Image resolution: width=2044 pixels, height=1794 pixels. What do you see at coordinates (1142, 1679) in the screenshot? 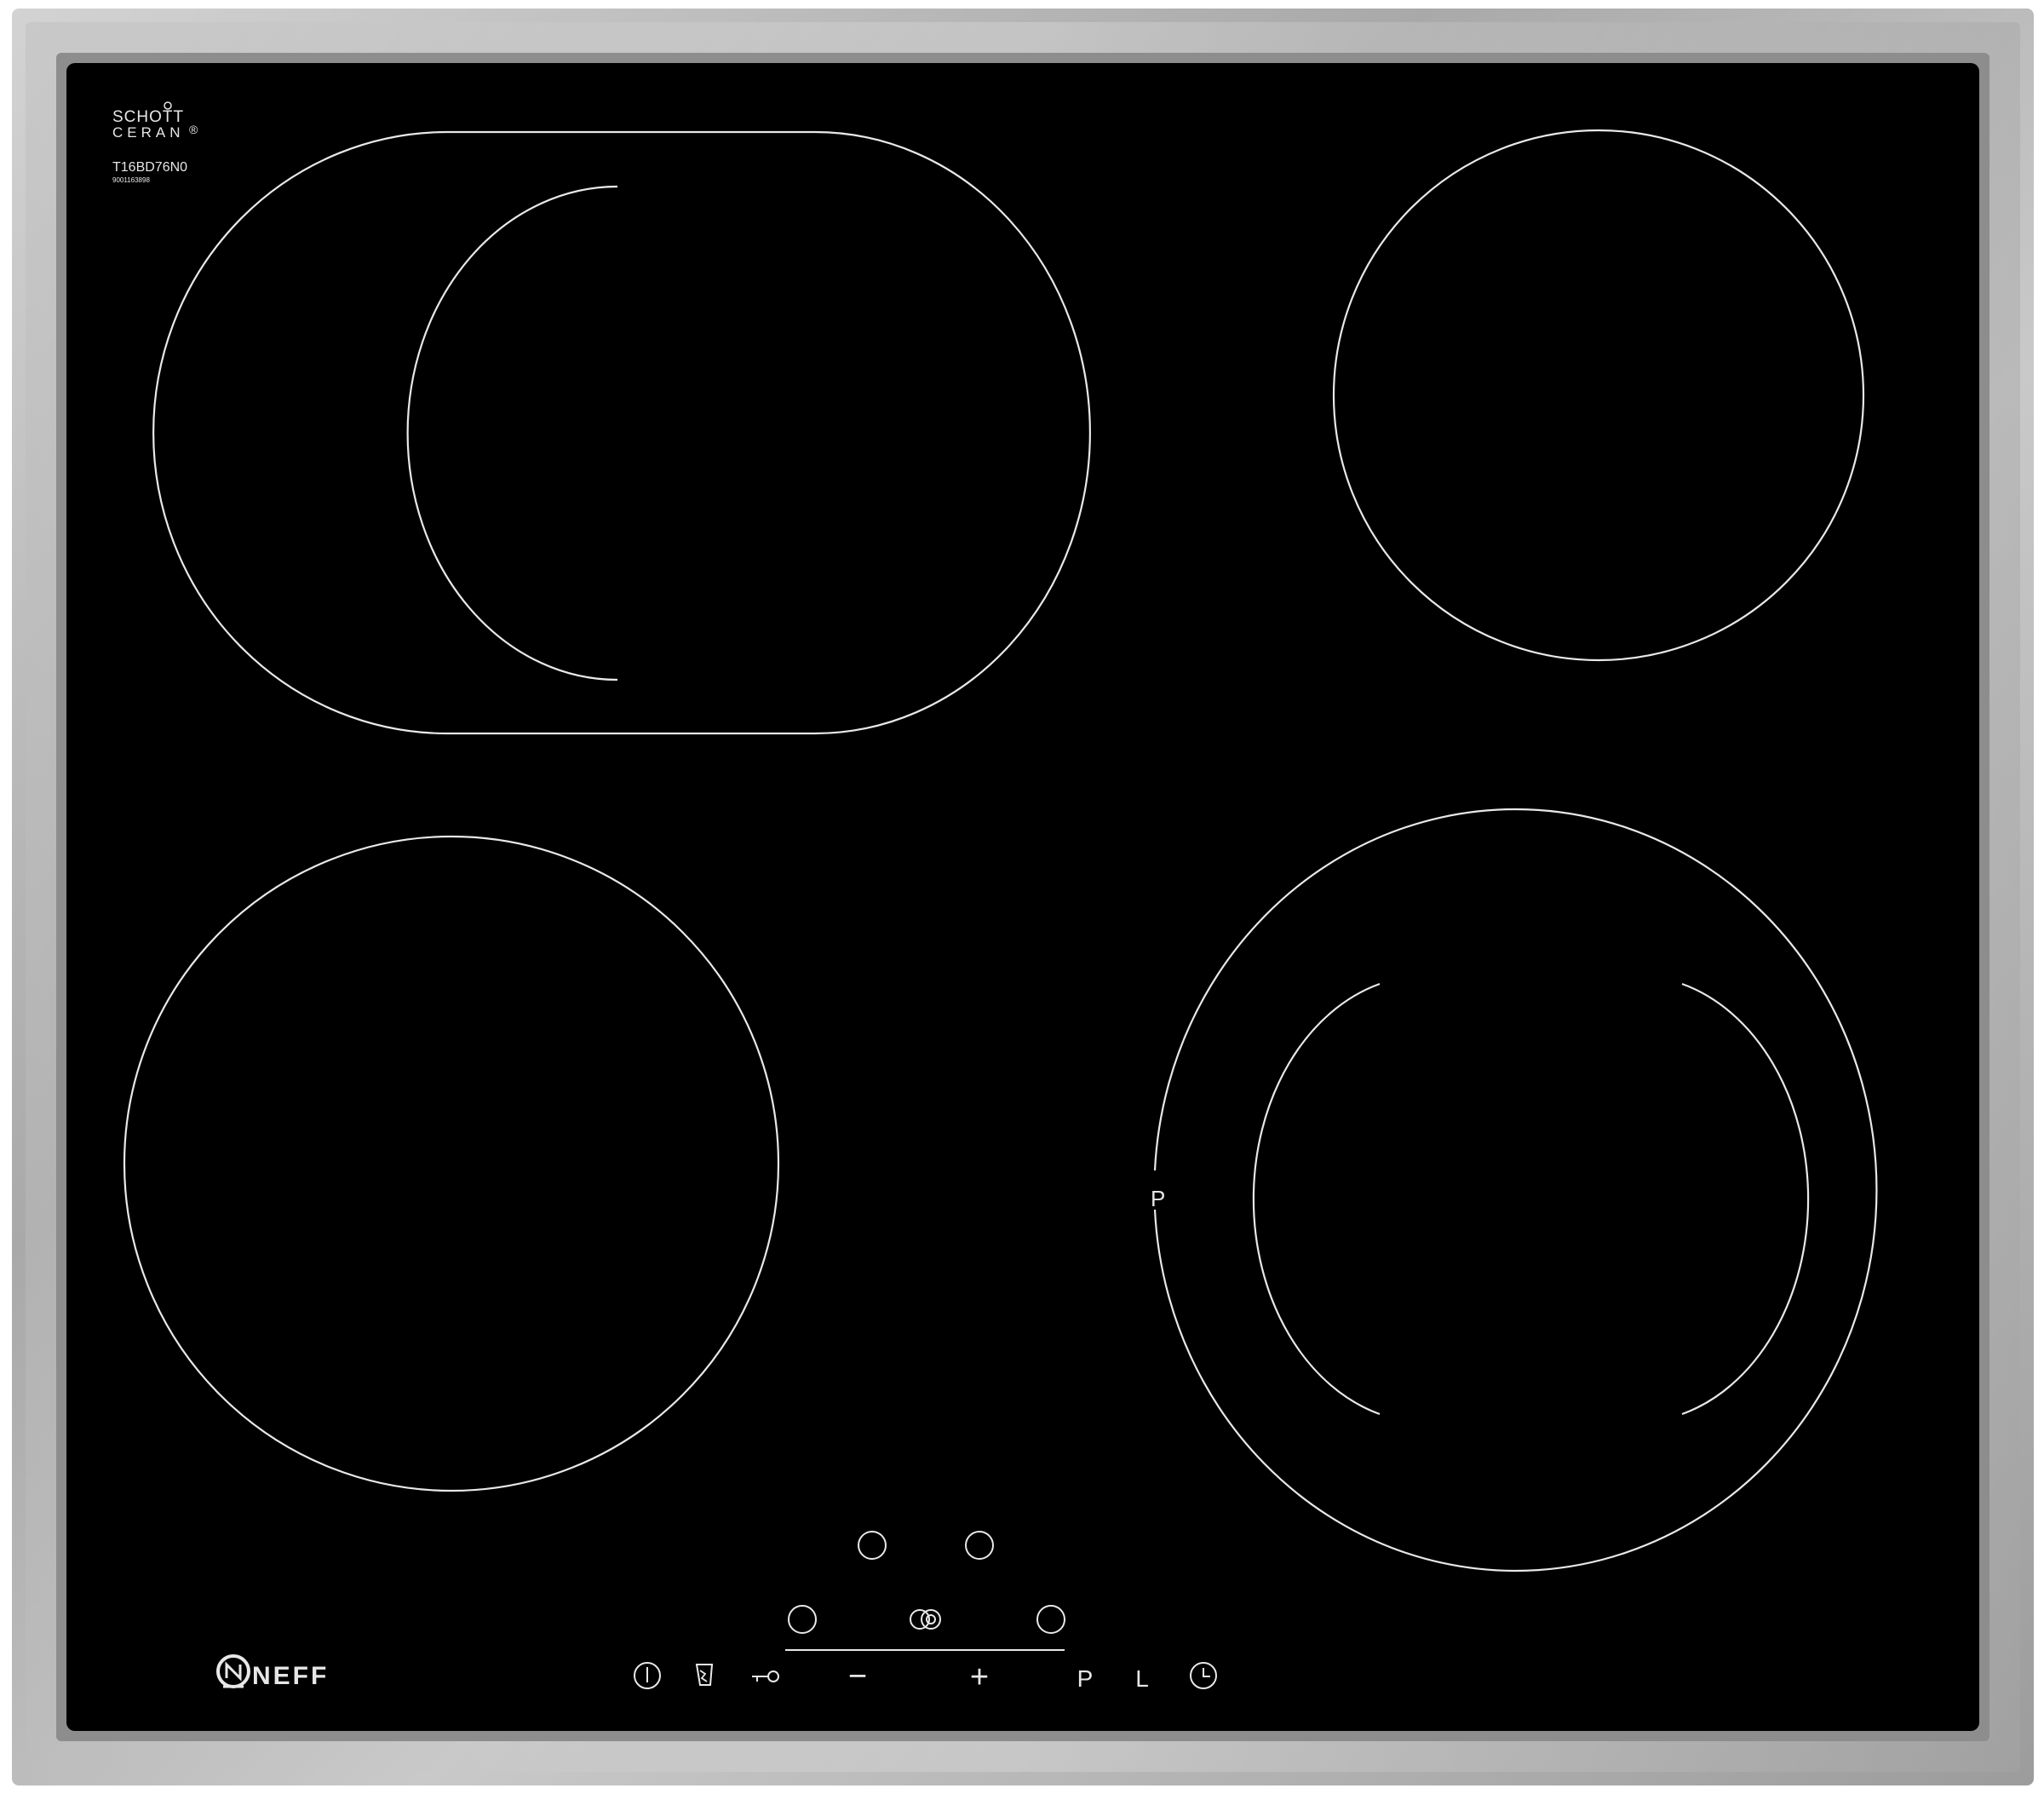
I see `level-button: L` at bounding box center [1142, 1679].